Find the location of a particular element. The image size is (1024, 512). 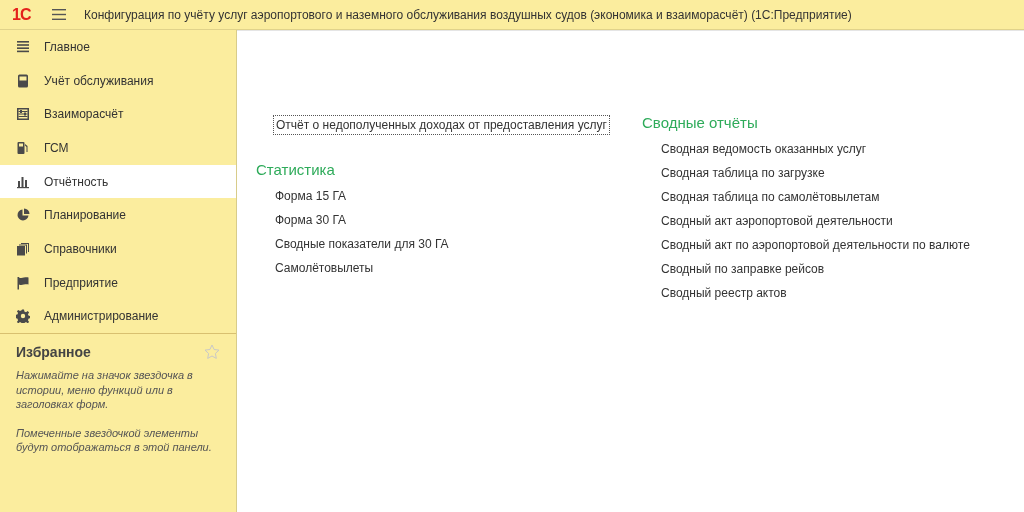

flag-icon is located at coordinates (23, 282).